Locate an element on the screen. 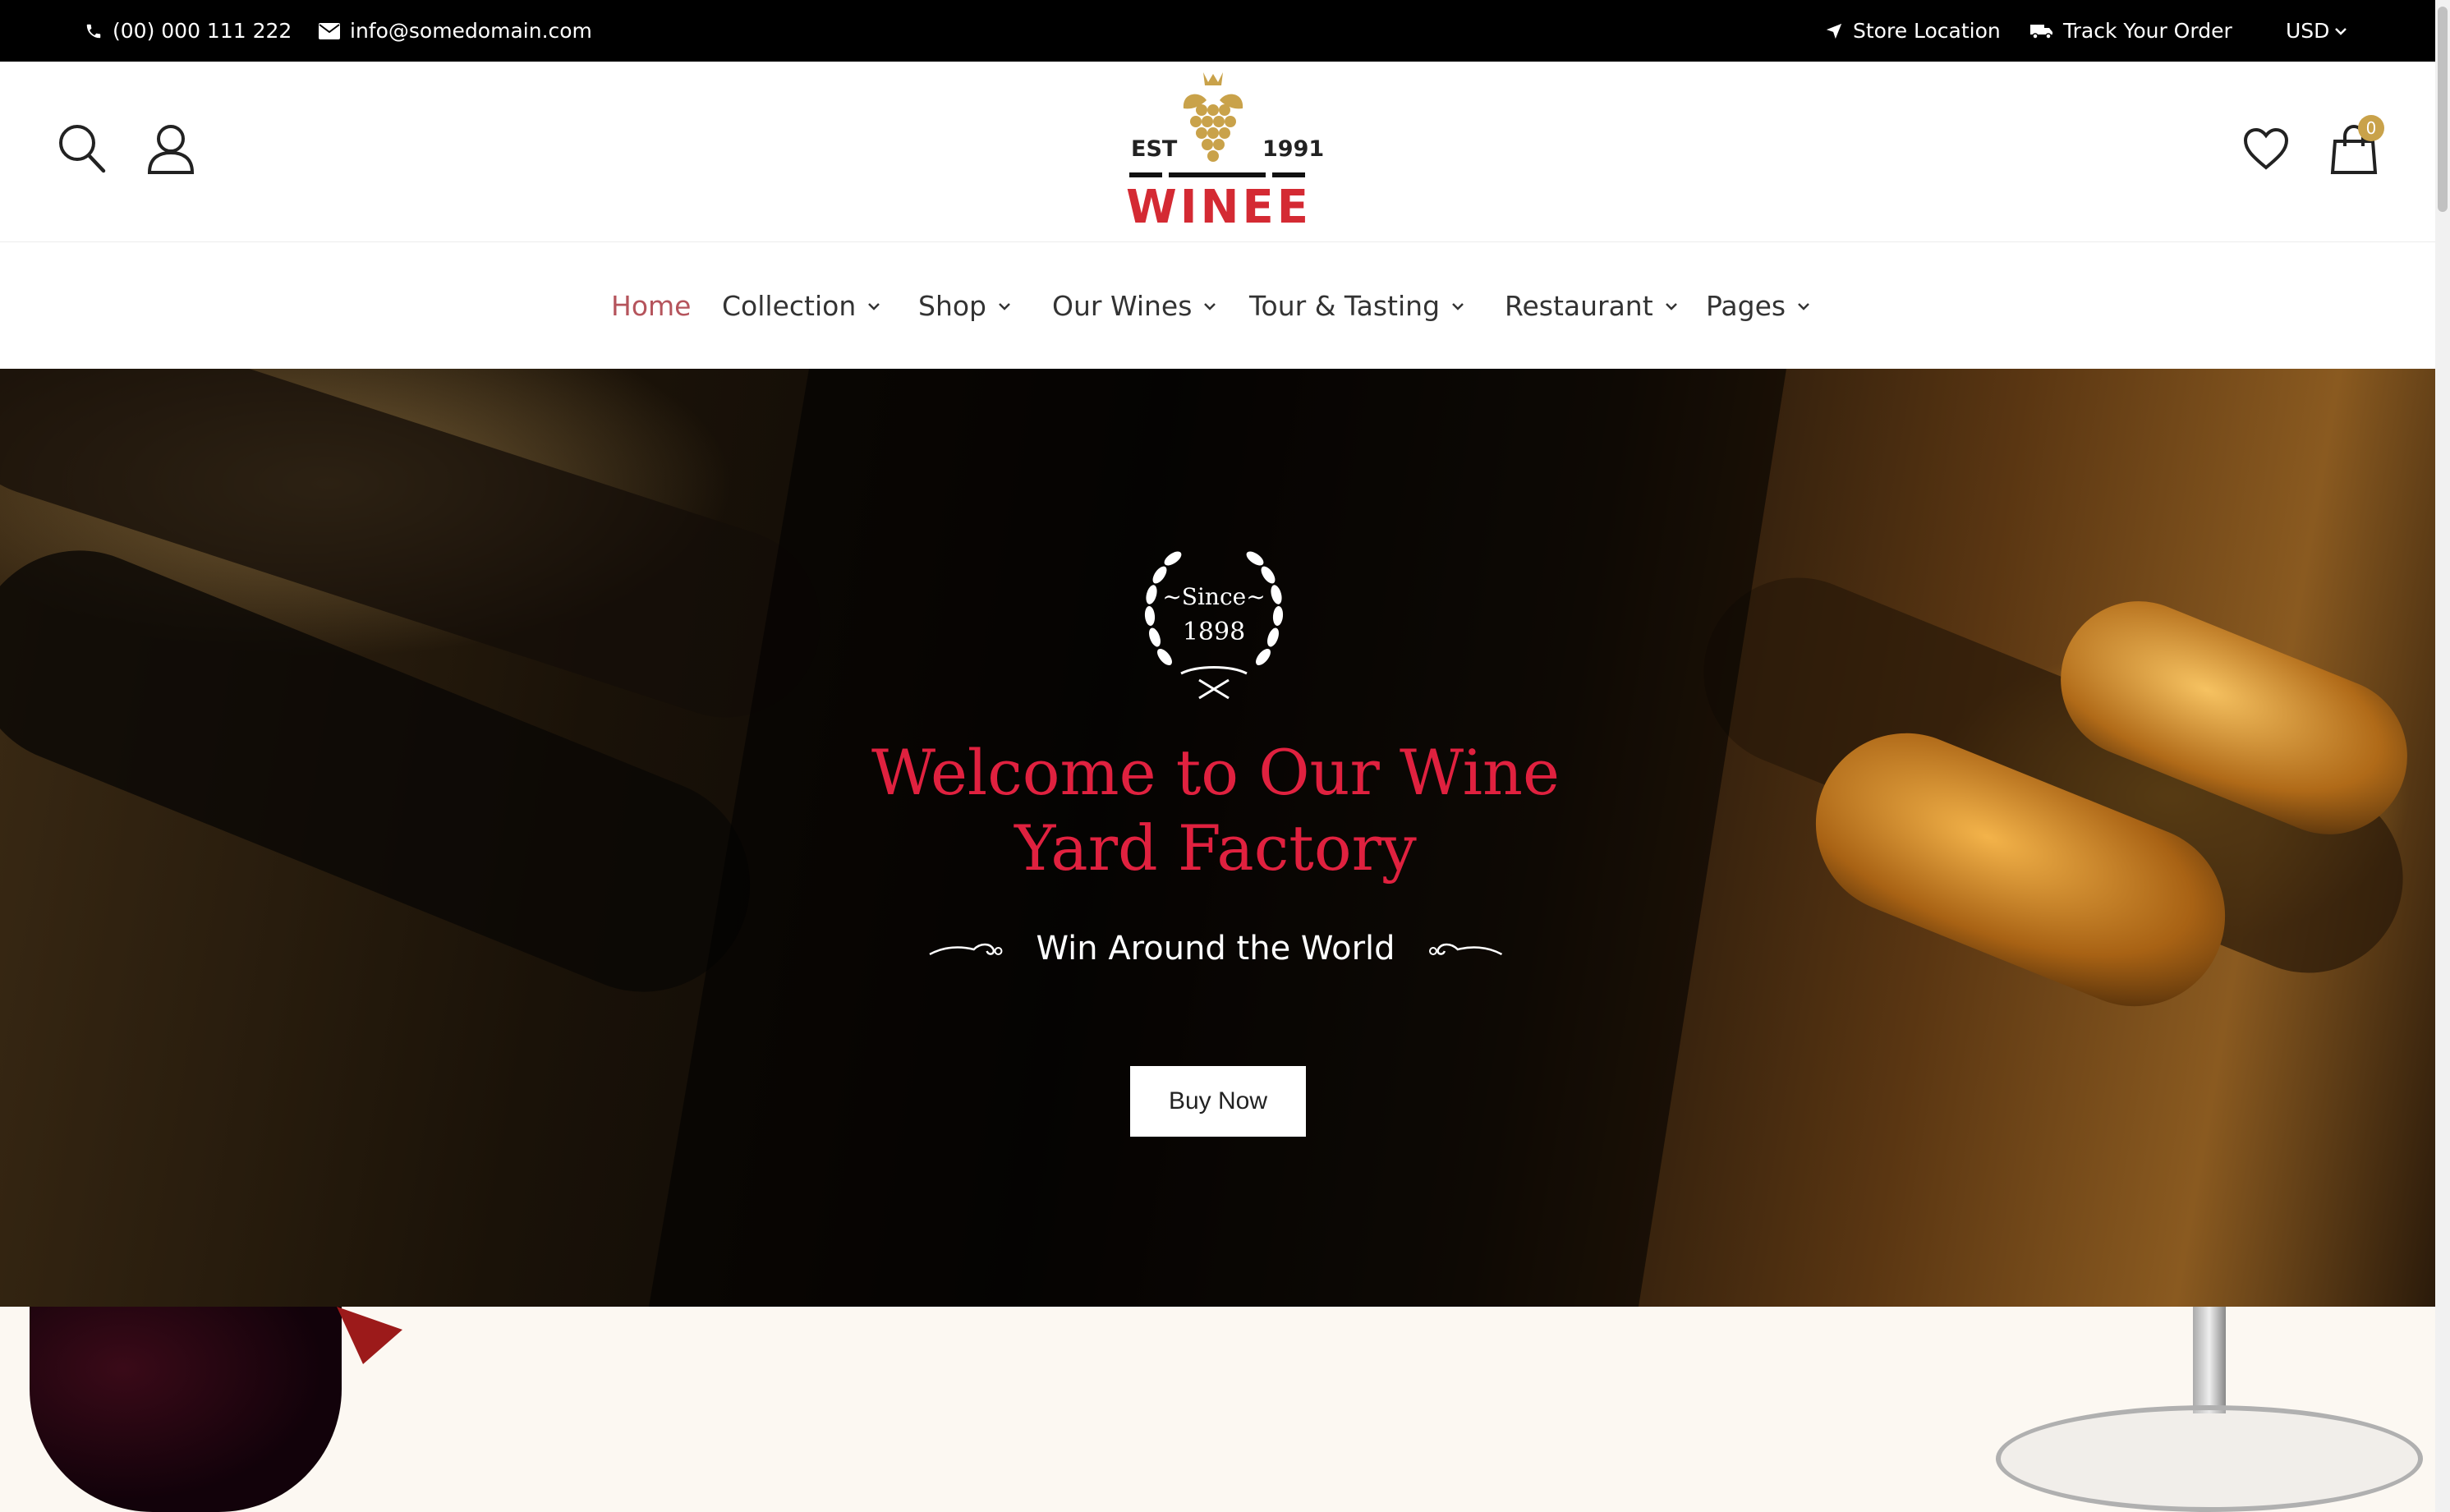 The height and width of the screenshot is (1512, 2450). nav-item-restaurant: Restaurant is located at coordinates (1591, 306).